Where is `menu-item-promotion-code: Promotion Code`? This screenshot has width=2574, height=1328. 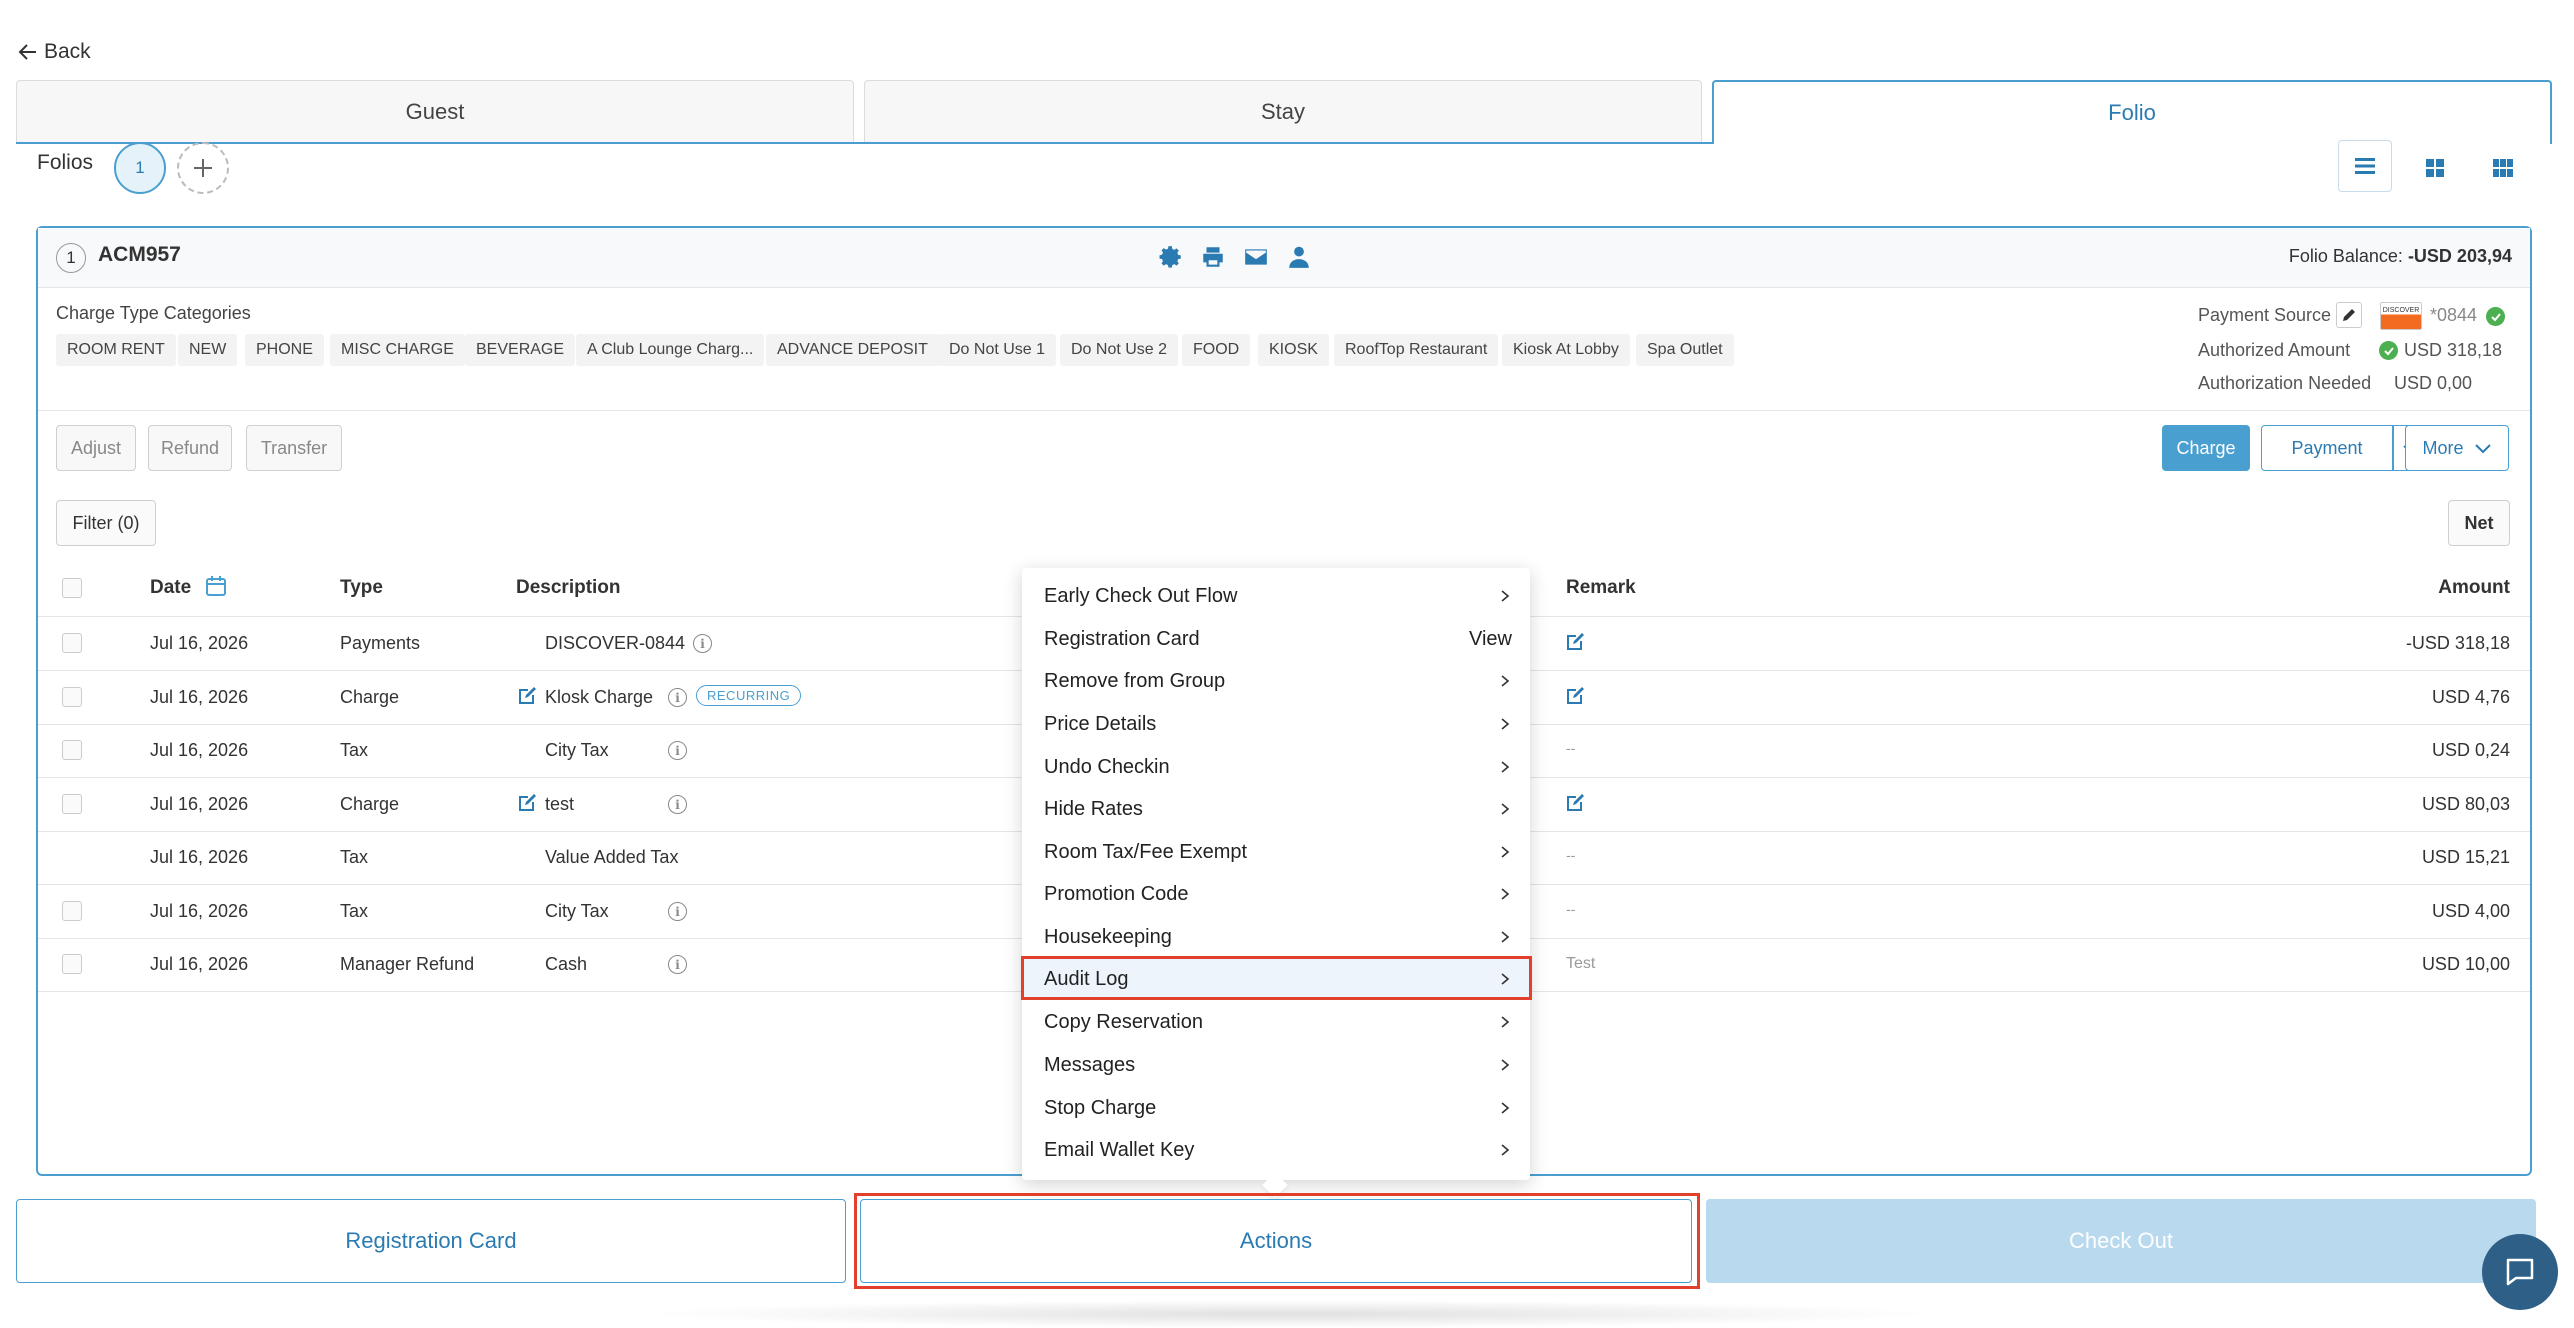 menu-item-promotion-code: Promotion Code is located at coordinates (1278, 894).